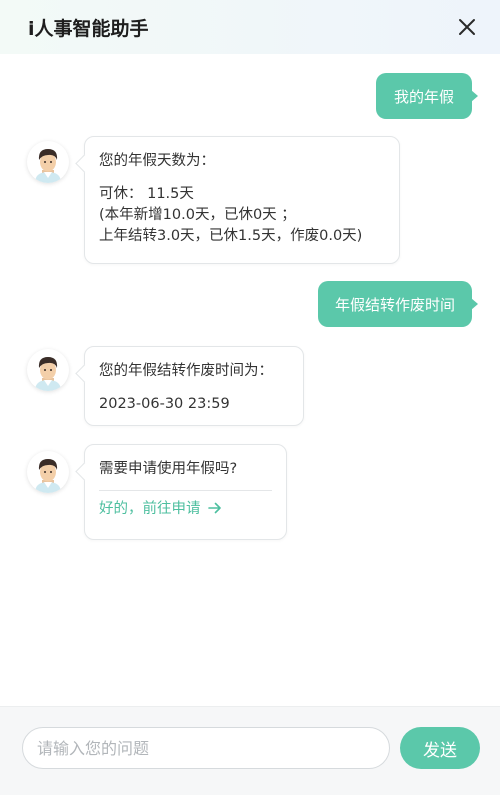 This screenshot has height=795, width=500. What do you see at coordinates (250, 27) in the screenshot?
I see `header: i人事智能助手` at bounding box center [250, 27].